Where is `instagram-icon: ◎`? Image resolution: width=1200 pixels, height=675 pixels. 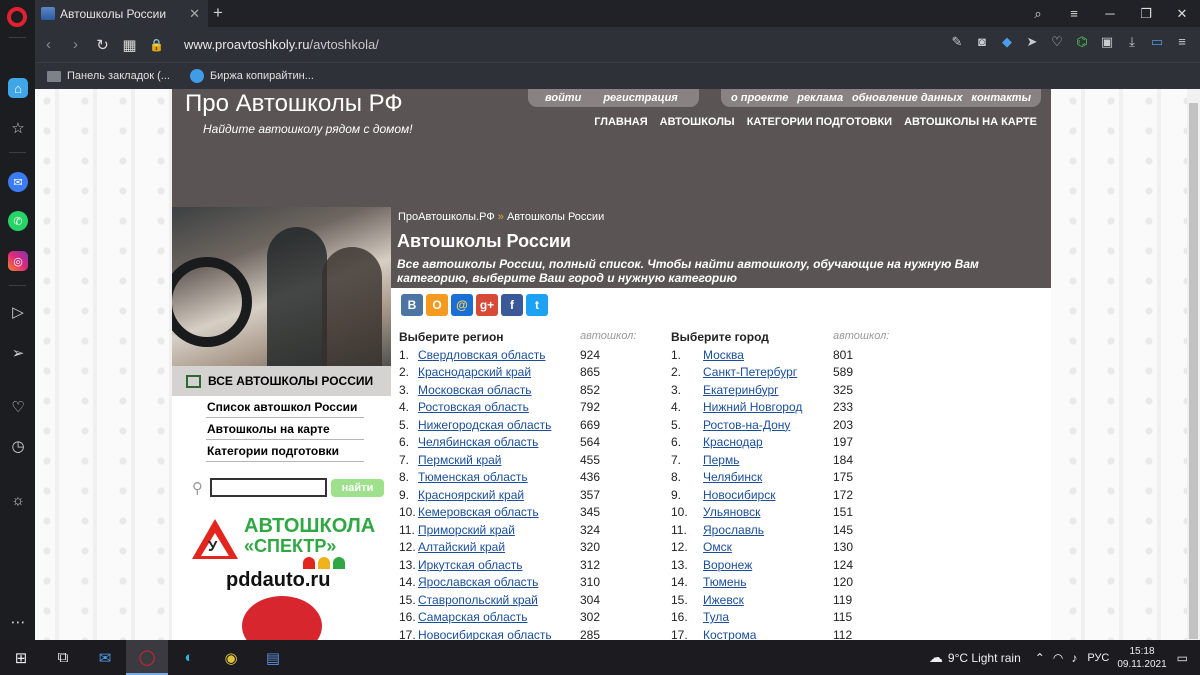
instagram-icon: ◎ is located at coordinates (18, 261).